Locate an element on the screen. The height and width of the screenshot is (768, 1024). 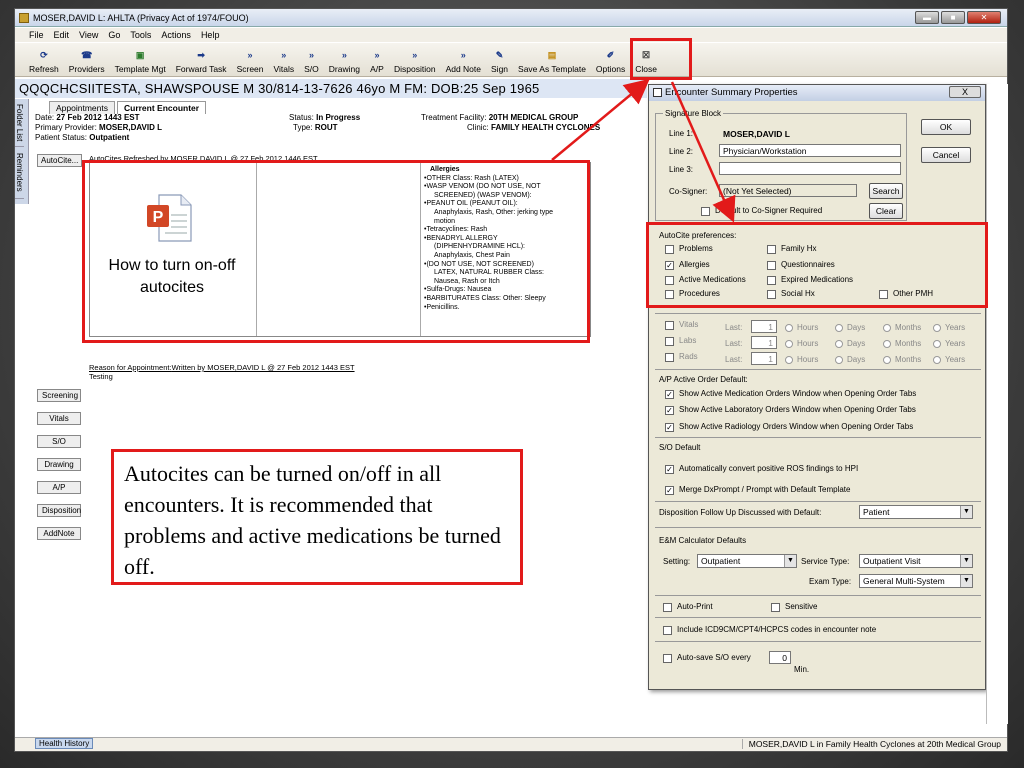
annotation-arrows is located at coordinates (643, 150).